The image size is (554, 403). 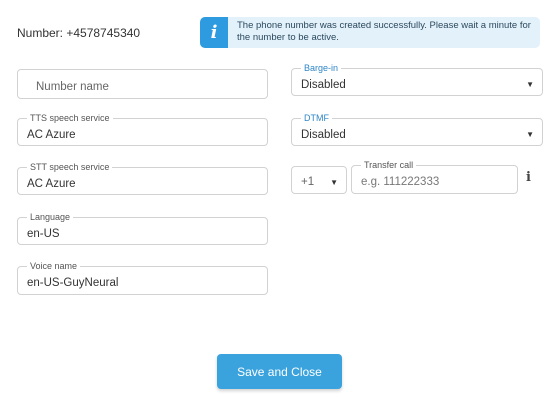 What do you see at coordinates (142, 178) in the screenshot?
I see `stt-service-field: STT speech service AC Azure` at bounding box center [142, 178].